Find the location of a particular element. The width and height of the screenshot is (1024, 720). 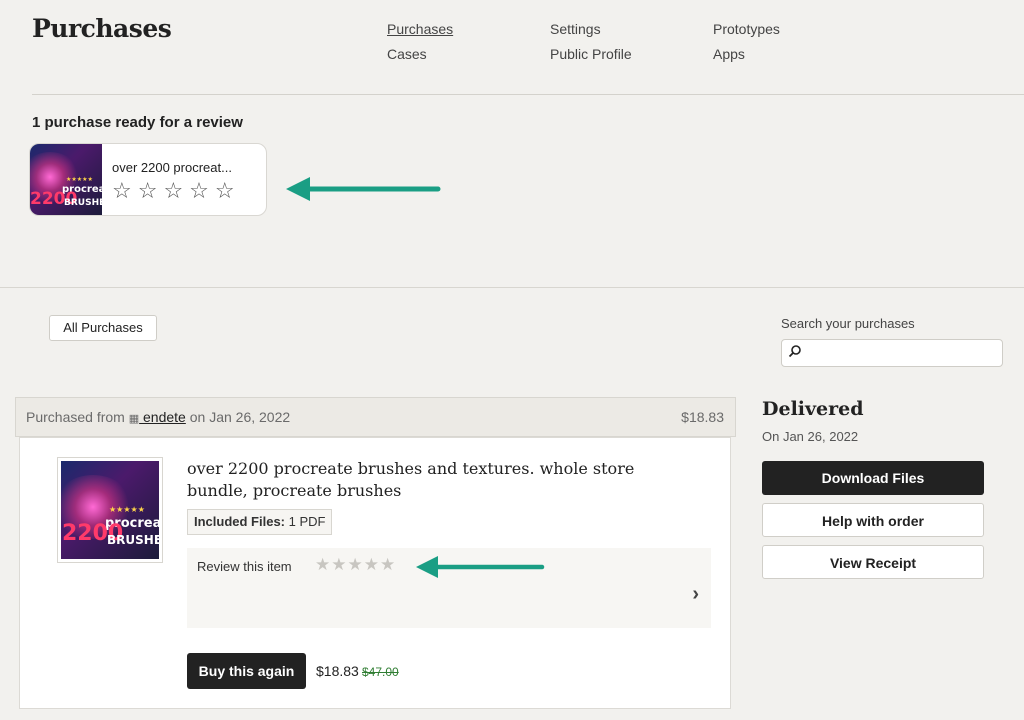

delivery-date: On Jan 26, 2022 is located at coordinates (810, 436).